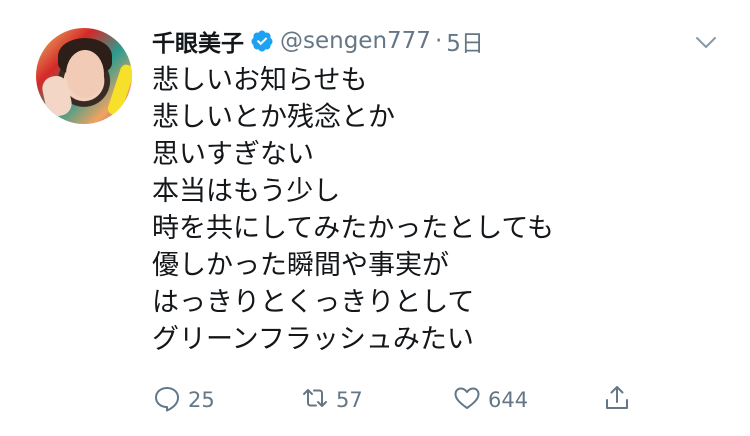 Image resolution: width=750 pixels, height=436 pixels. Describe the element at coordinates (349, 400) in the screenshot. I see `retweet-count: 57` at that location.